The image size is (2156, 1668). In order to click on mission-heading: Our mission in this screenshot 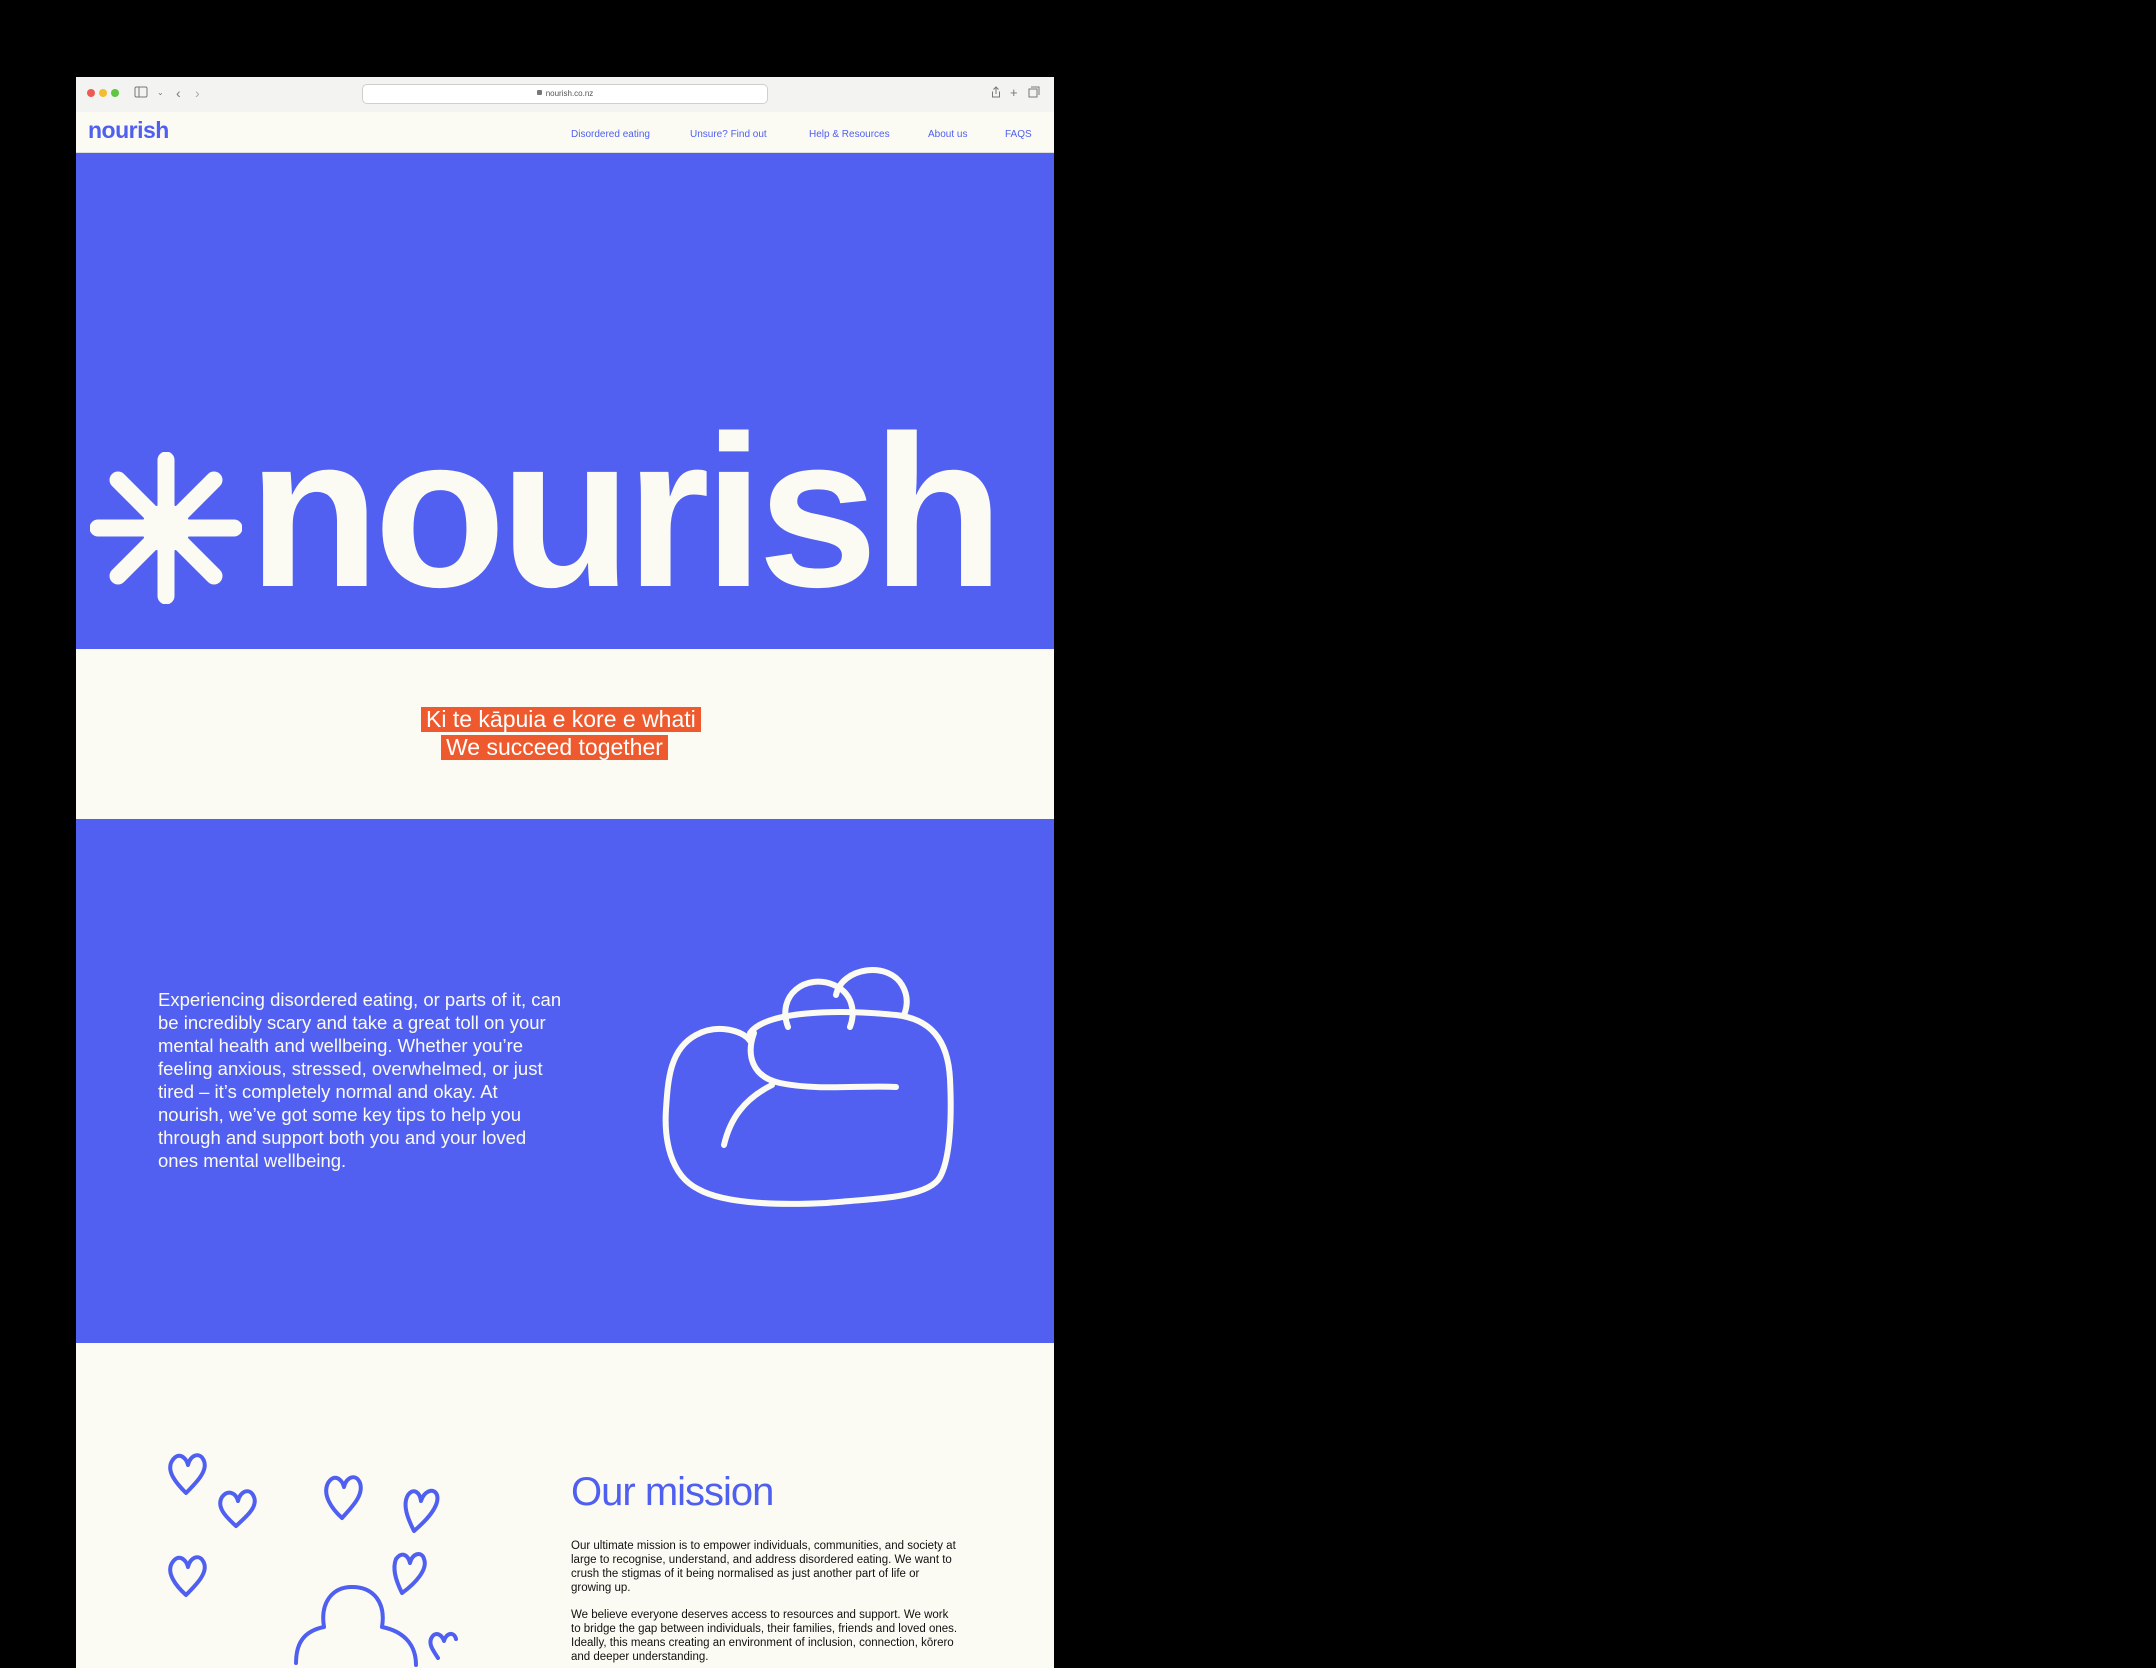, I will do `click(673, 1492)`.